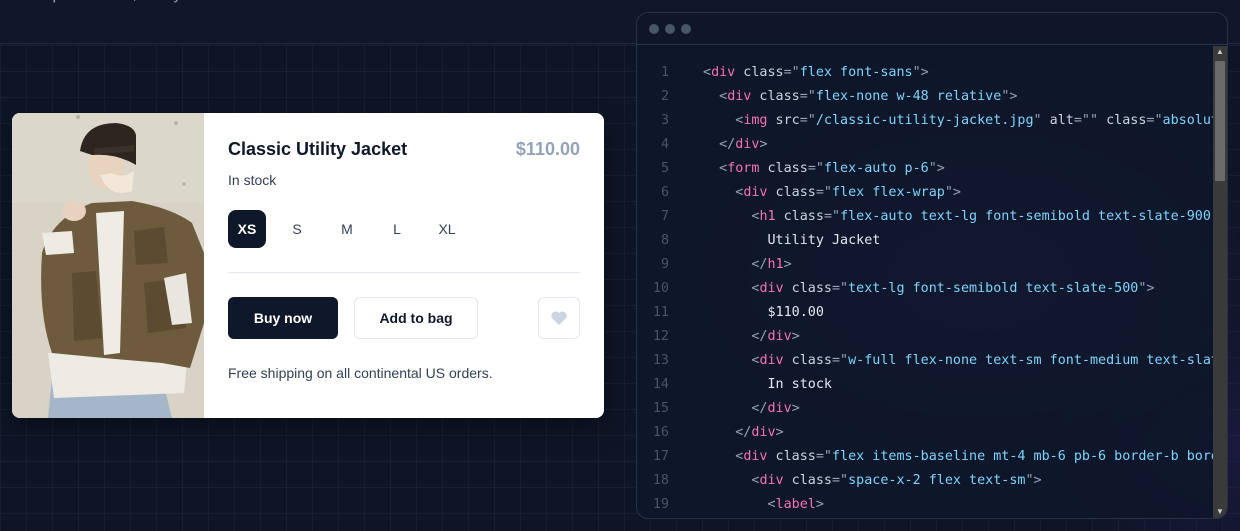 The height and width of the screenshot is (531, 1240). Describe the element at coordinates (559, 318) in the screenshot. I see `favorite-button` at that location.